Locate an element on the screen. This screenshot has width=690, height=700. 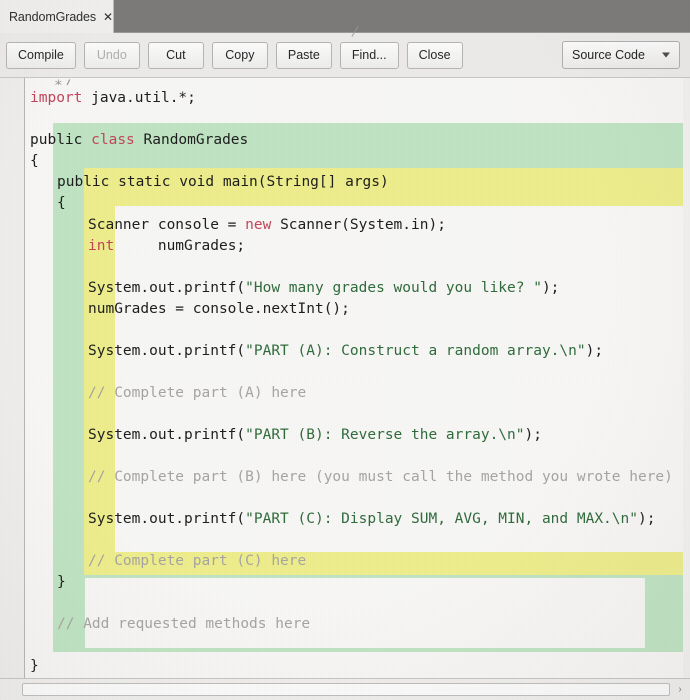
code-line: public static void main(String[] args) is located at coordinates (223, 182).